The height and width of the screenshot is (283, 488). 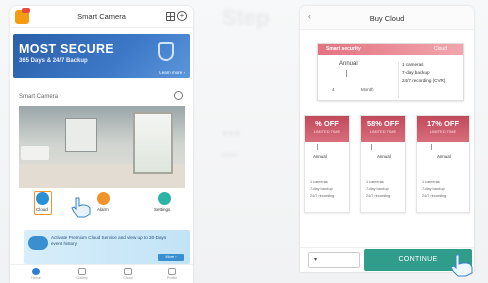 I want to click on nav-item-home: Home, so click(x=36, y=275).